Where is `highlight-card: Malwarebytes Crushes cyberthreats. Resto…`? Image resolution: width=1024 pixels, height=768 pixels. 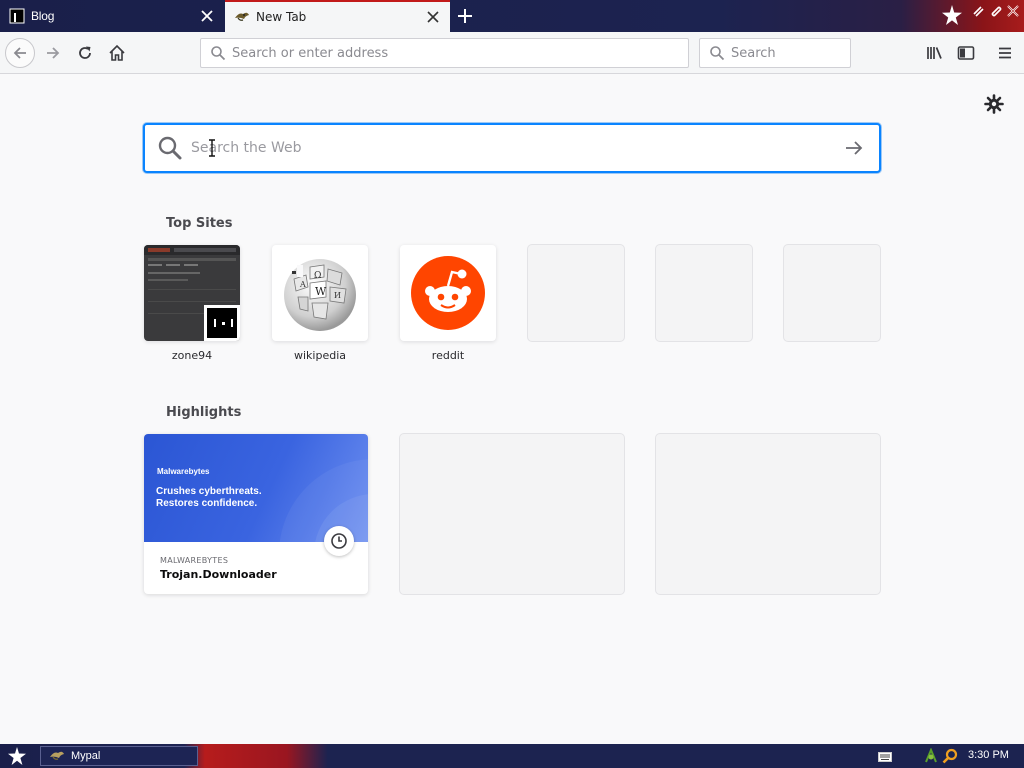
highlight-card: Malwarebytes Crushes cyberthreats. Resto… is located at coordinates (256, 514).